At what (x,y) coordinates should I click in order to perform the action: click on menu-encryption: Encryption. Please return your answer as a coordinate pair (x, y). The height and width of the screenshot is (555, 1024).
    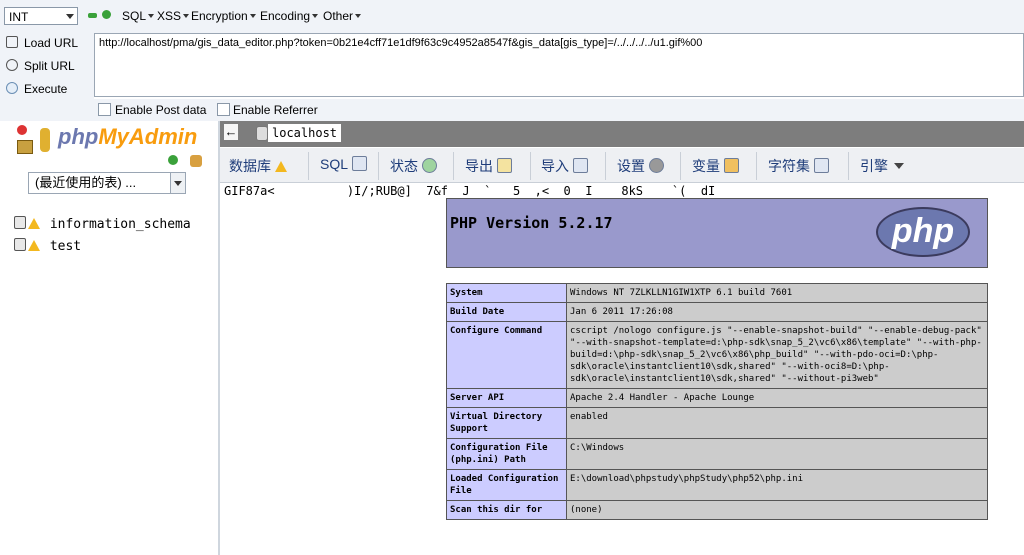
    Looking at the image, I should click on (223, 16).